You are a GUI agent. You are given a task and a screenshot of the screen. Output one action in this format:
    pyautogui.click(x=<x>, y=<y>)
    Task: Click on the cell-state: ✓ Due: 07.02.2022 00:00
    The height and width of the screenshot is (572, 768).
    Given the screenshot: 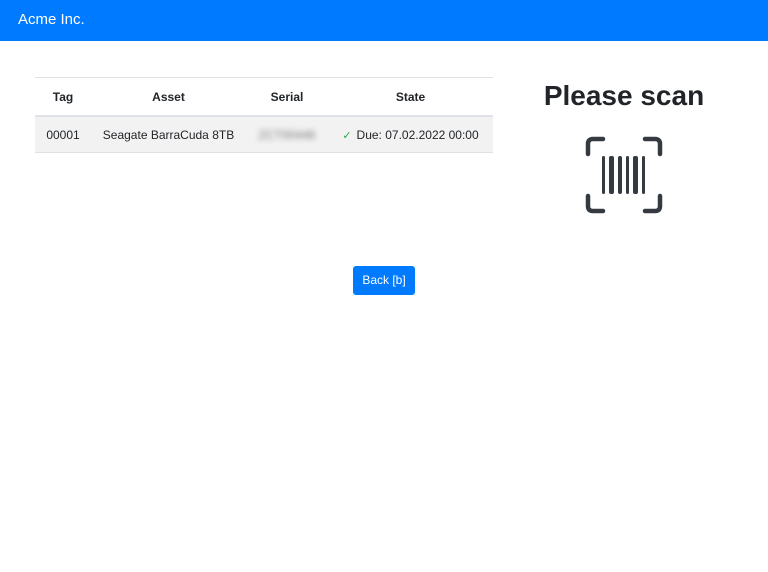 What is the action you would take?
    pyautogui.click(x=410, y=134)
    